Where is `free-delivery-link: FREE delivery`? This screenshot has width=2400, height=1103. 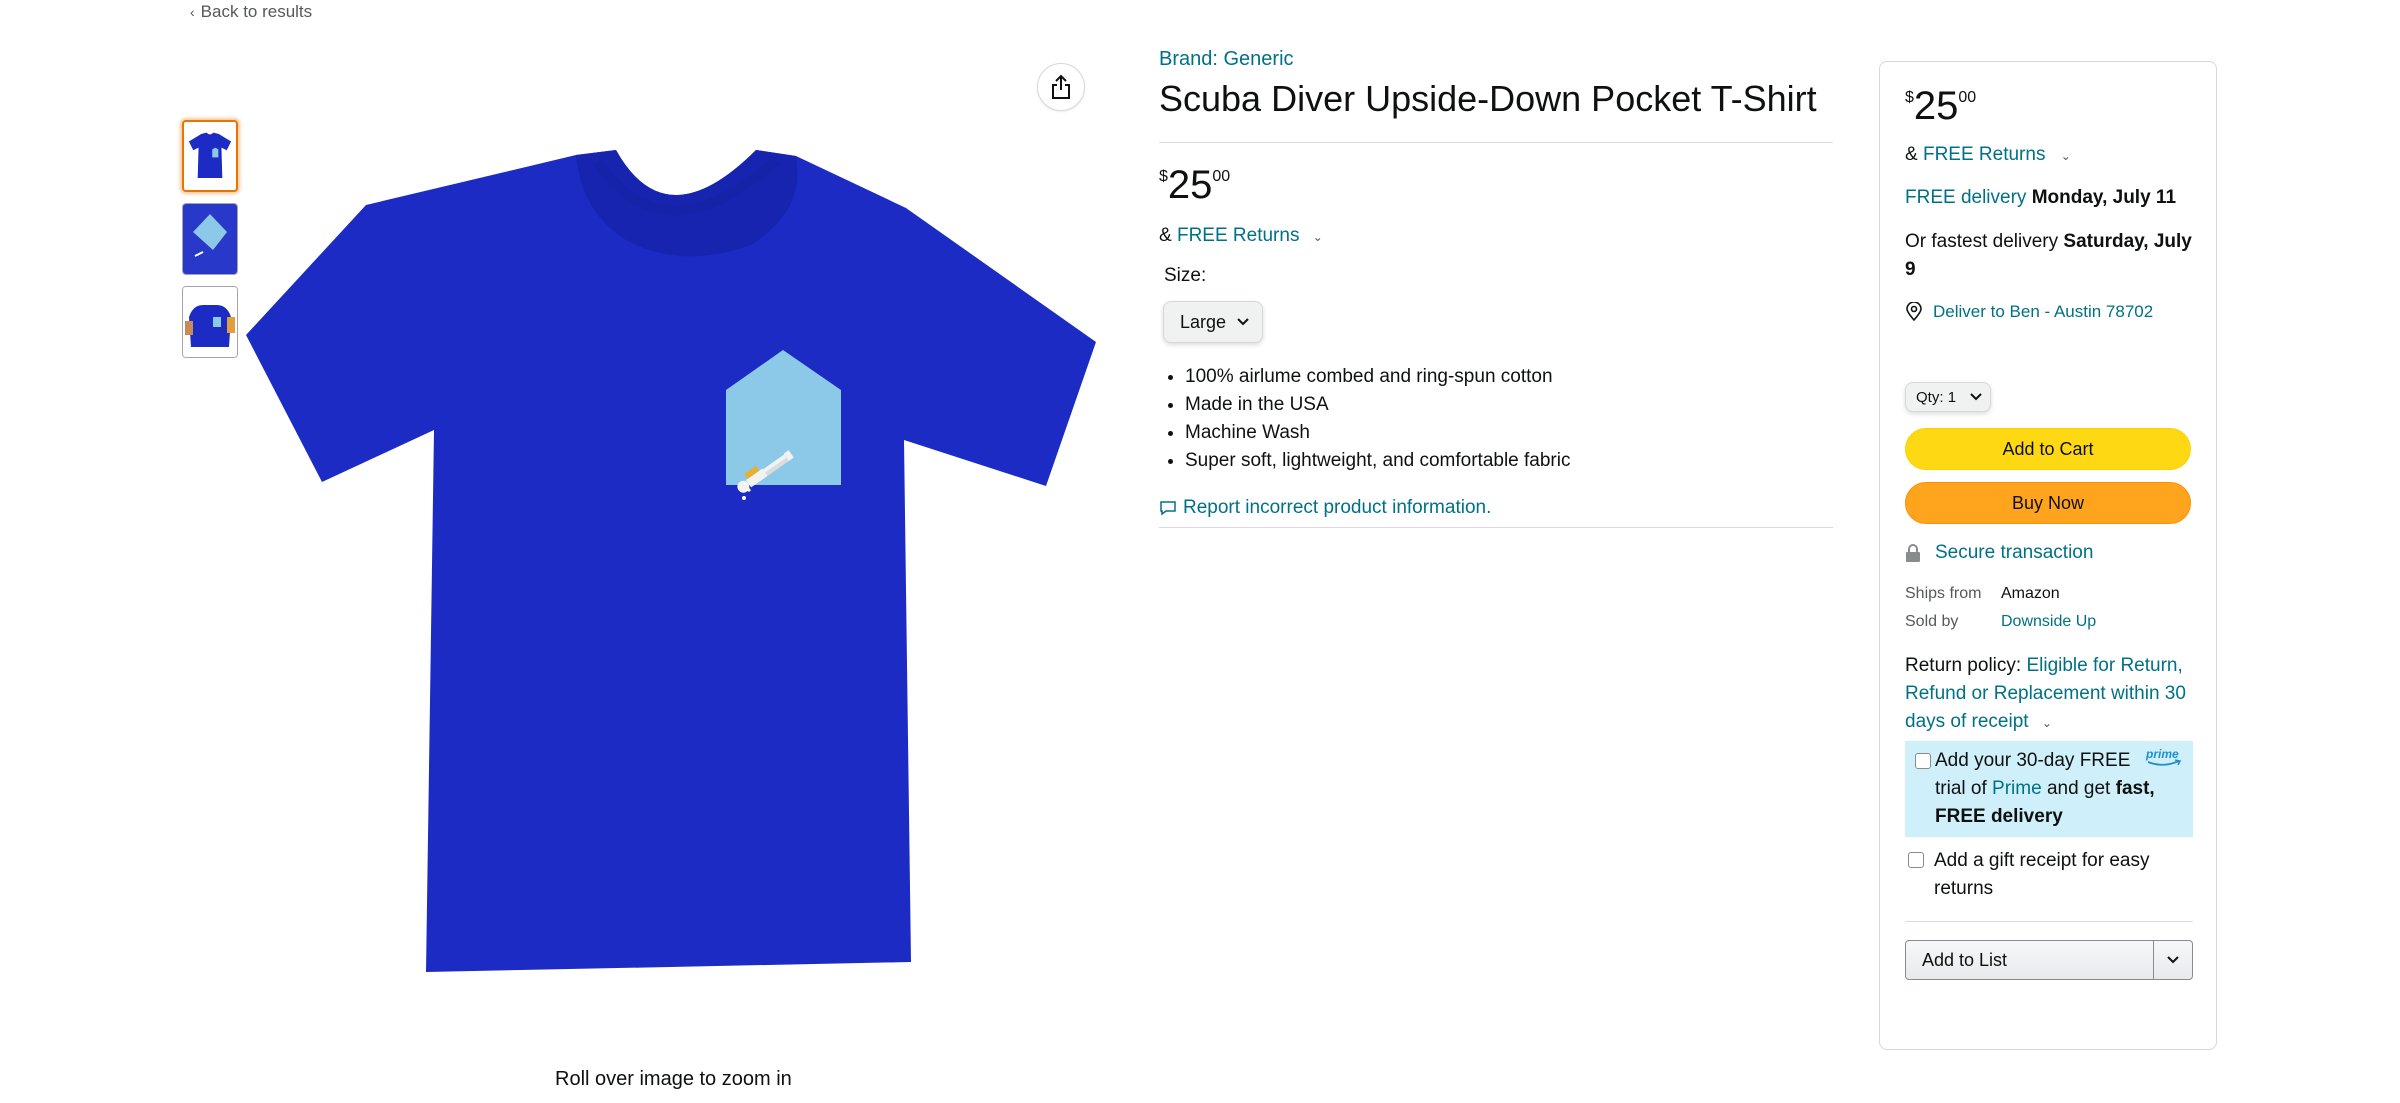
free-delivery-link: FREE delivery is located at coordinates (1965, 197).